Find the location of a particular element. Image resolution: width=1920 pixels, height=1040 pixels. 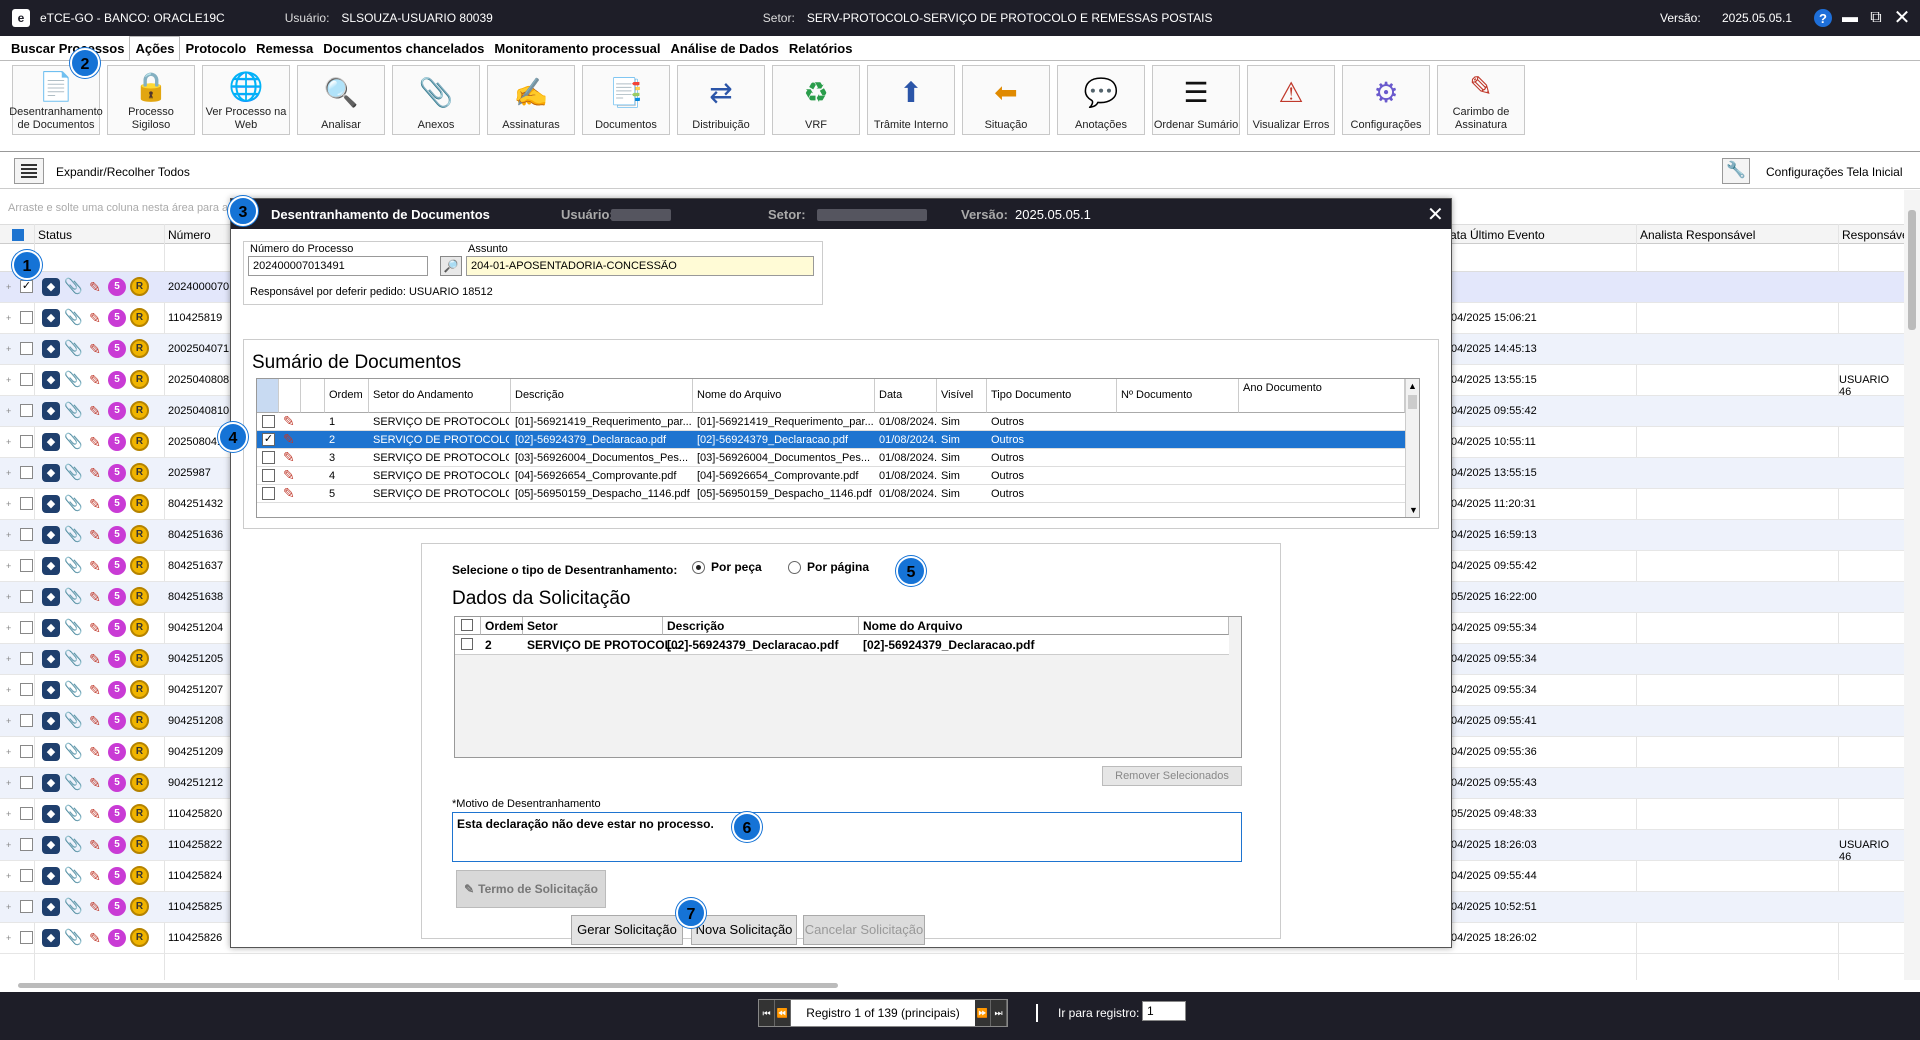

first-page-icon: ⏮ is located at coordinates (767, 1013).